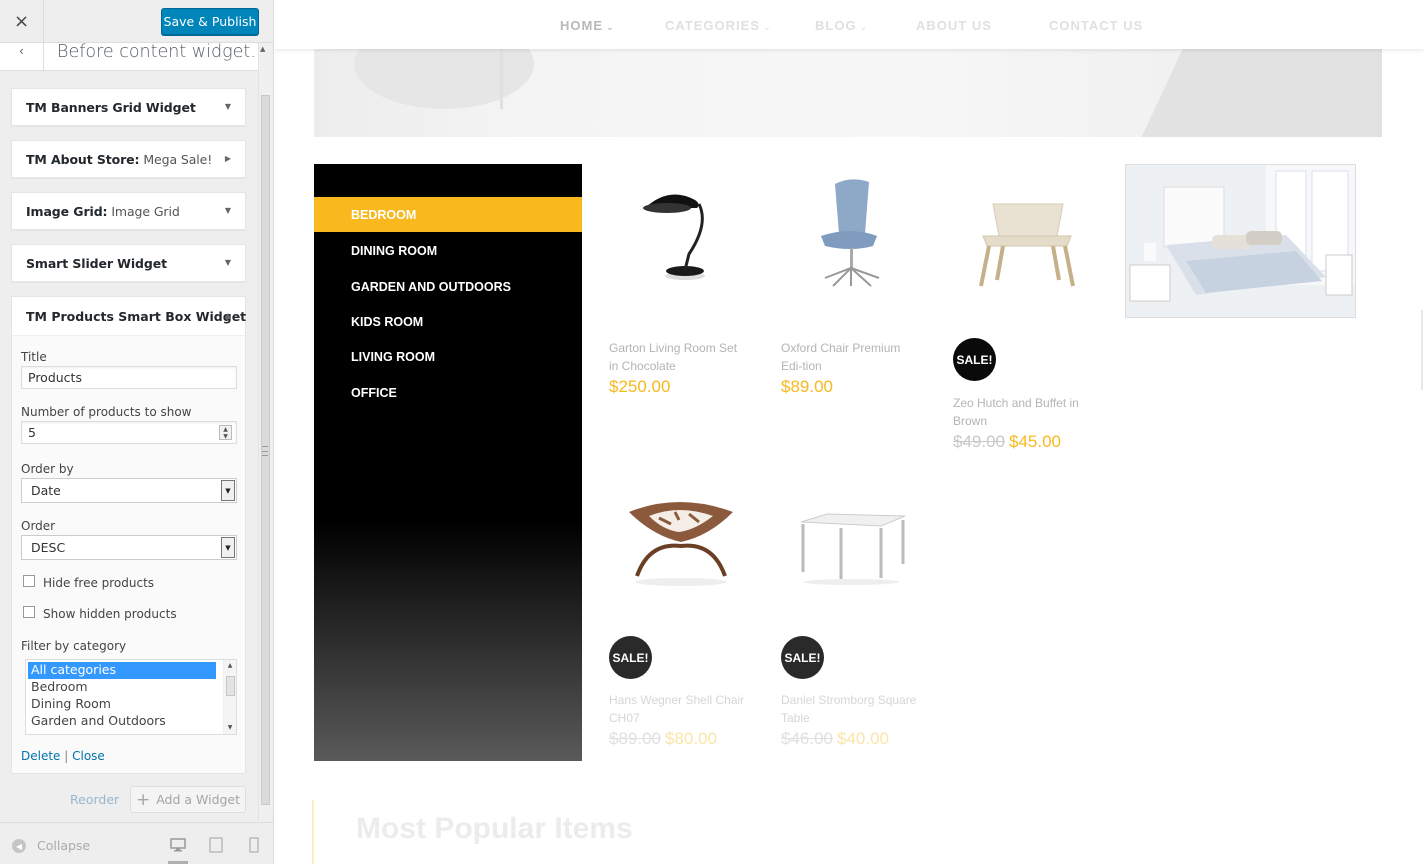 This screenshot has width=1424, height=864. Describe the element at coordinates (230, 686) in the screenshot. I see `scroll-thumb` at that location.